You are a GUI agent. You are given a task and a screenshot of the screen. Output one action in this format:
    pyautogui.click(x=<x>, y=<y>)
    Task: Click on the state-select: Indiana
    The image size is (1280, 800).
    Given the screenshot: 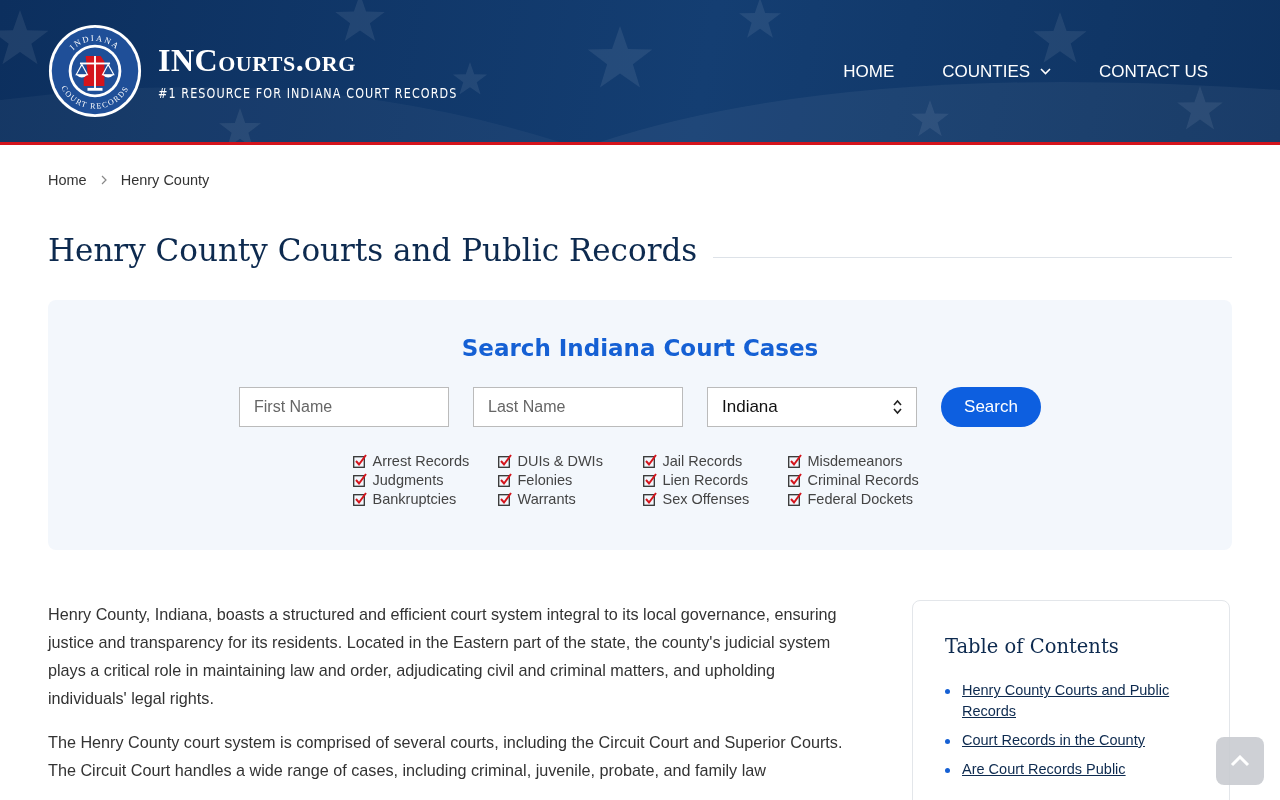 What is the action you would take?
    pyautogui.click(x=812, y=407)
    